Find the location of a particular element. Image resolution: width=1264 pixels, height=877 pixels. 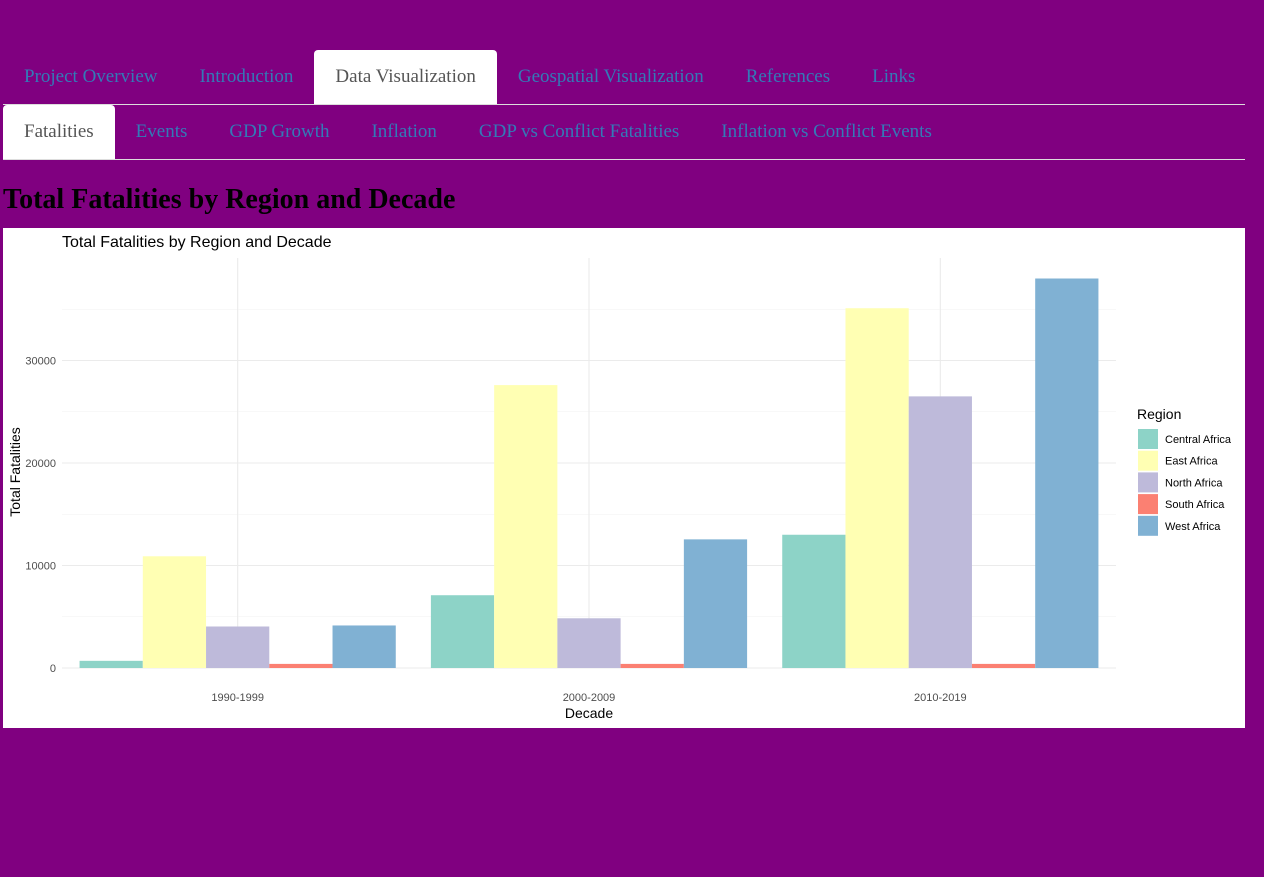

tab-data-visualization: Data Visualization is located at coordinates (405, 77).